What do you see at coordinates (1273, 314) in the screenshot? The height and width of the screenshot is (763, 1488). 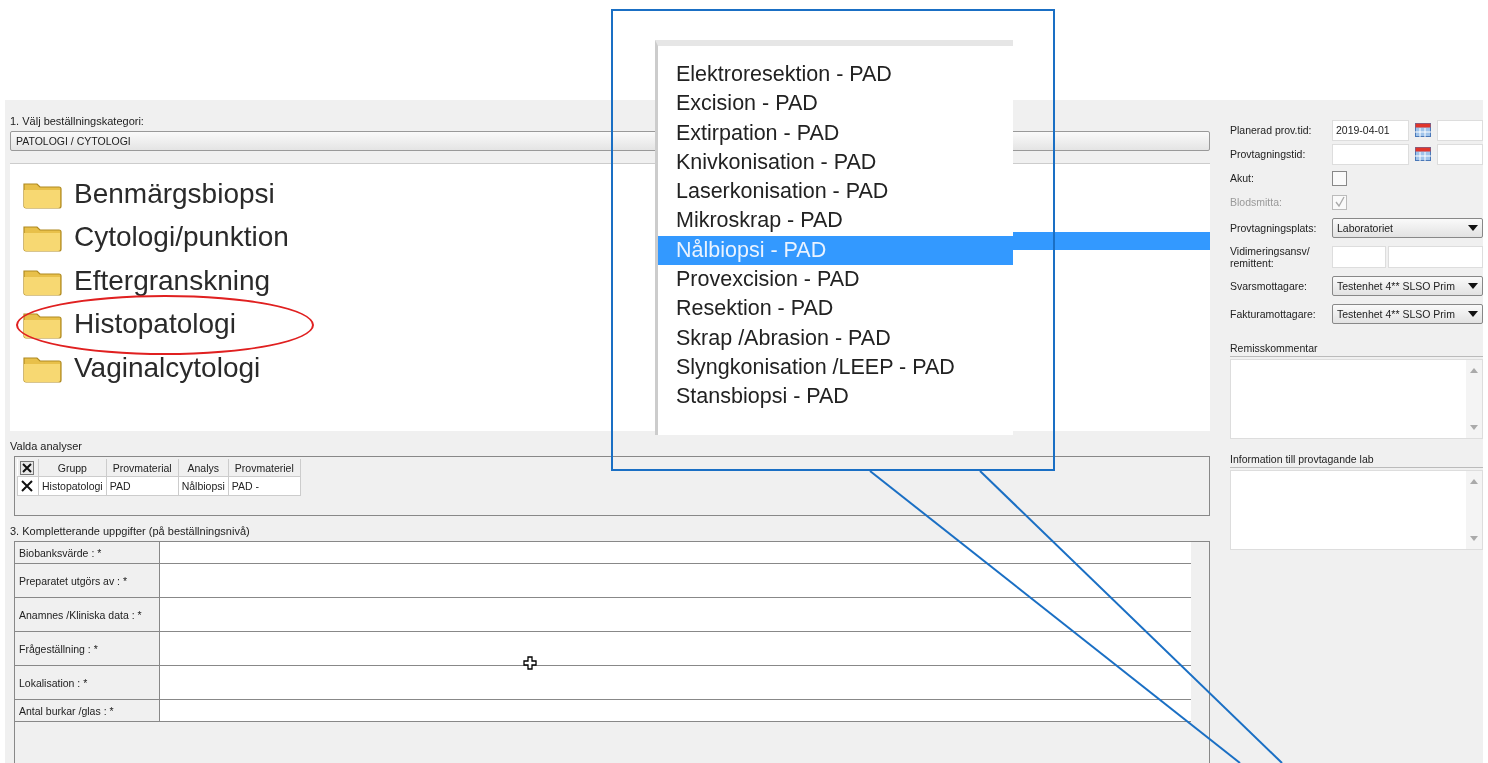 I see `field-label: Fakturamottagare:` at bounding box center [1273, 314].